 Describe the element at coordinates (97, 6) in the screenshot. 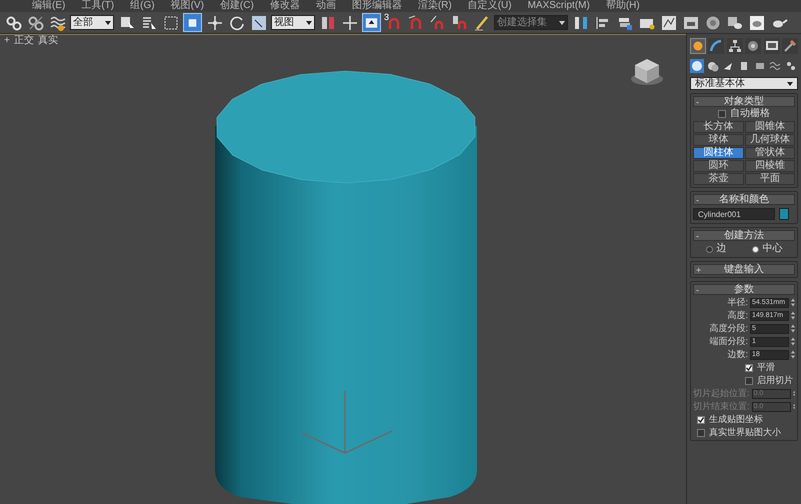

I see `menu-item: 工具(T)` at that location.